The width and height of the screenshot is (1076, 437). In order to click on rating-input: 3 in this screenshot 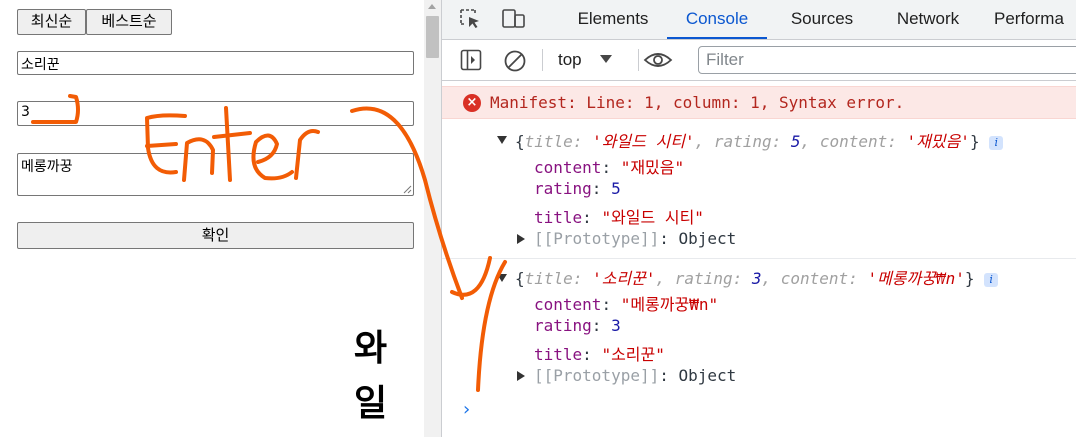, I will do `click(215, 113)`.